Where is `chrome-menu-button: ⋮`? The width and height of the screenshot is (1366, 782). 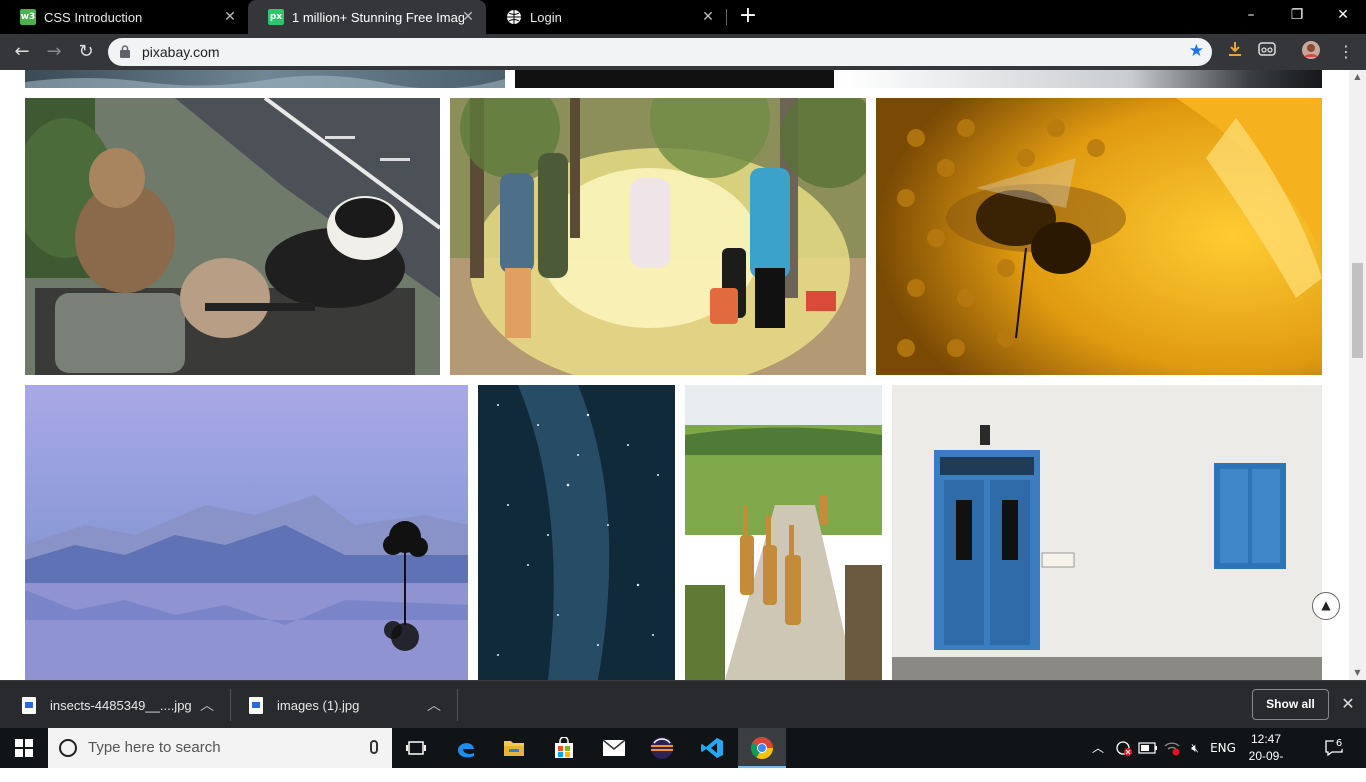
chrome-menu-button: ⋮ is located at coordinates (1346, 52).